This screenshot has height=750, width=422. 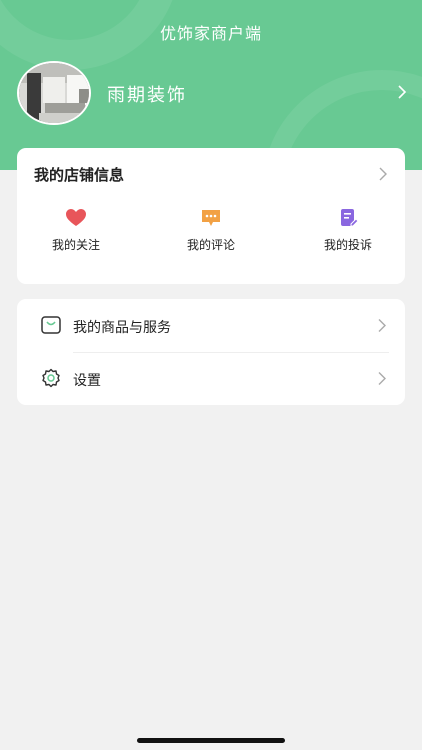 I want to click on app-title: 优饰家商户端, so click(x=210, y=33).